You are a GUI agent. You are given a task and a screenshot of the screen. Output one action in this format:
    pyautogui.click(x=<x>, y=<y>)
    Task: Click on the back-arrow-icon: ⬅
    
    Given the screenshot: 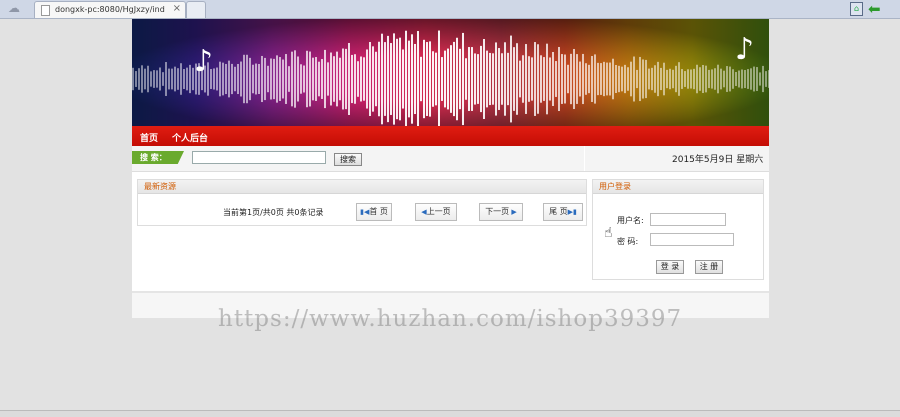 What is the action you would take?
    pyautogui.click(x=874, y=9)
    